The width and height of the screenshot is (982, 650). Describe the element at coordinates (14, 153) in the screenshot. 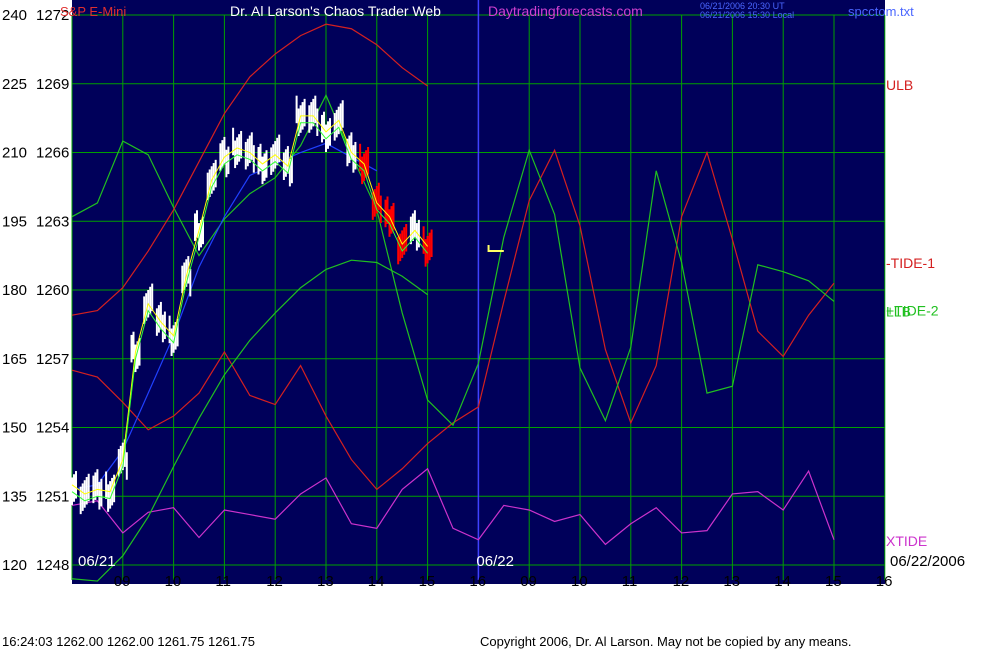

I see `left-scale-tick: 210` at that location.